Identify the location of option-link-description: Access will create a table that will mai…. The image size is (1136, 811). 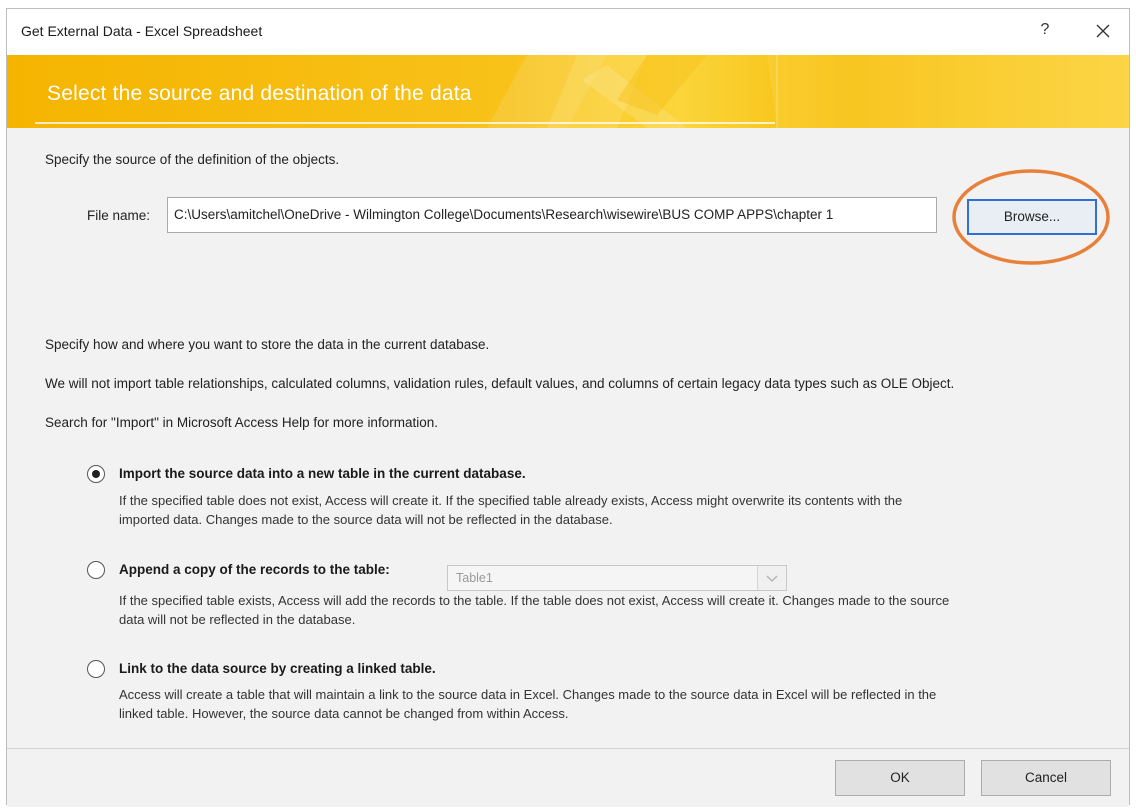
(609, 704).